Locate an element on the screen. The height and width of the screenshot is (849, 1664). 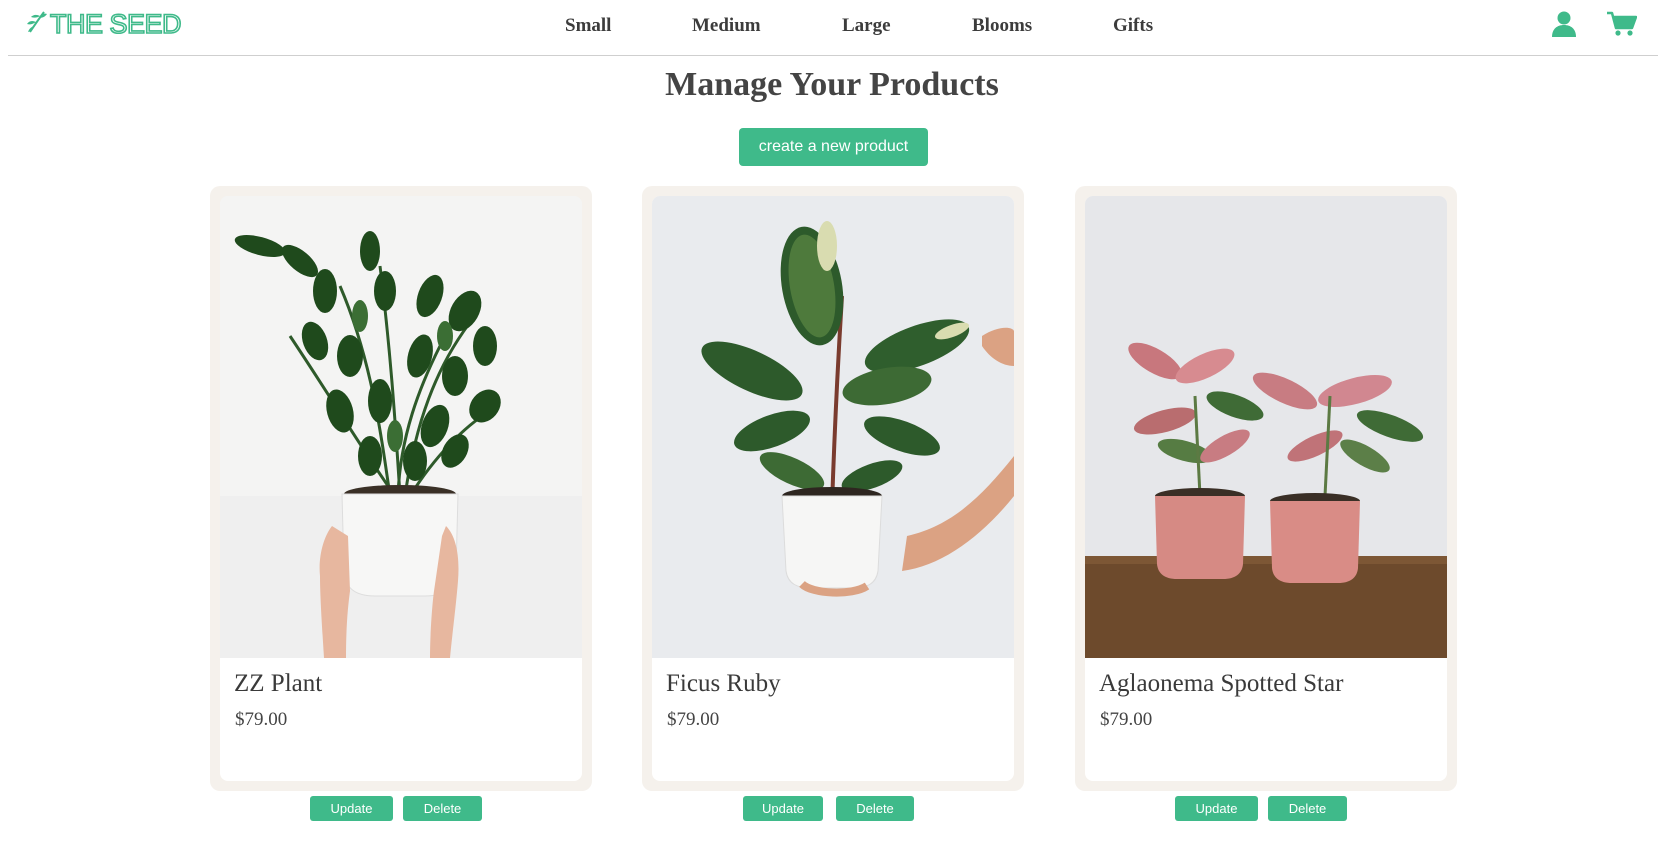
user-icon is located at coordinates (1564, 24).